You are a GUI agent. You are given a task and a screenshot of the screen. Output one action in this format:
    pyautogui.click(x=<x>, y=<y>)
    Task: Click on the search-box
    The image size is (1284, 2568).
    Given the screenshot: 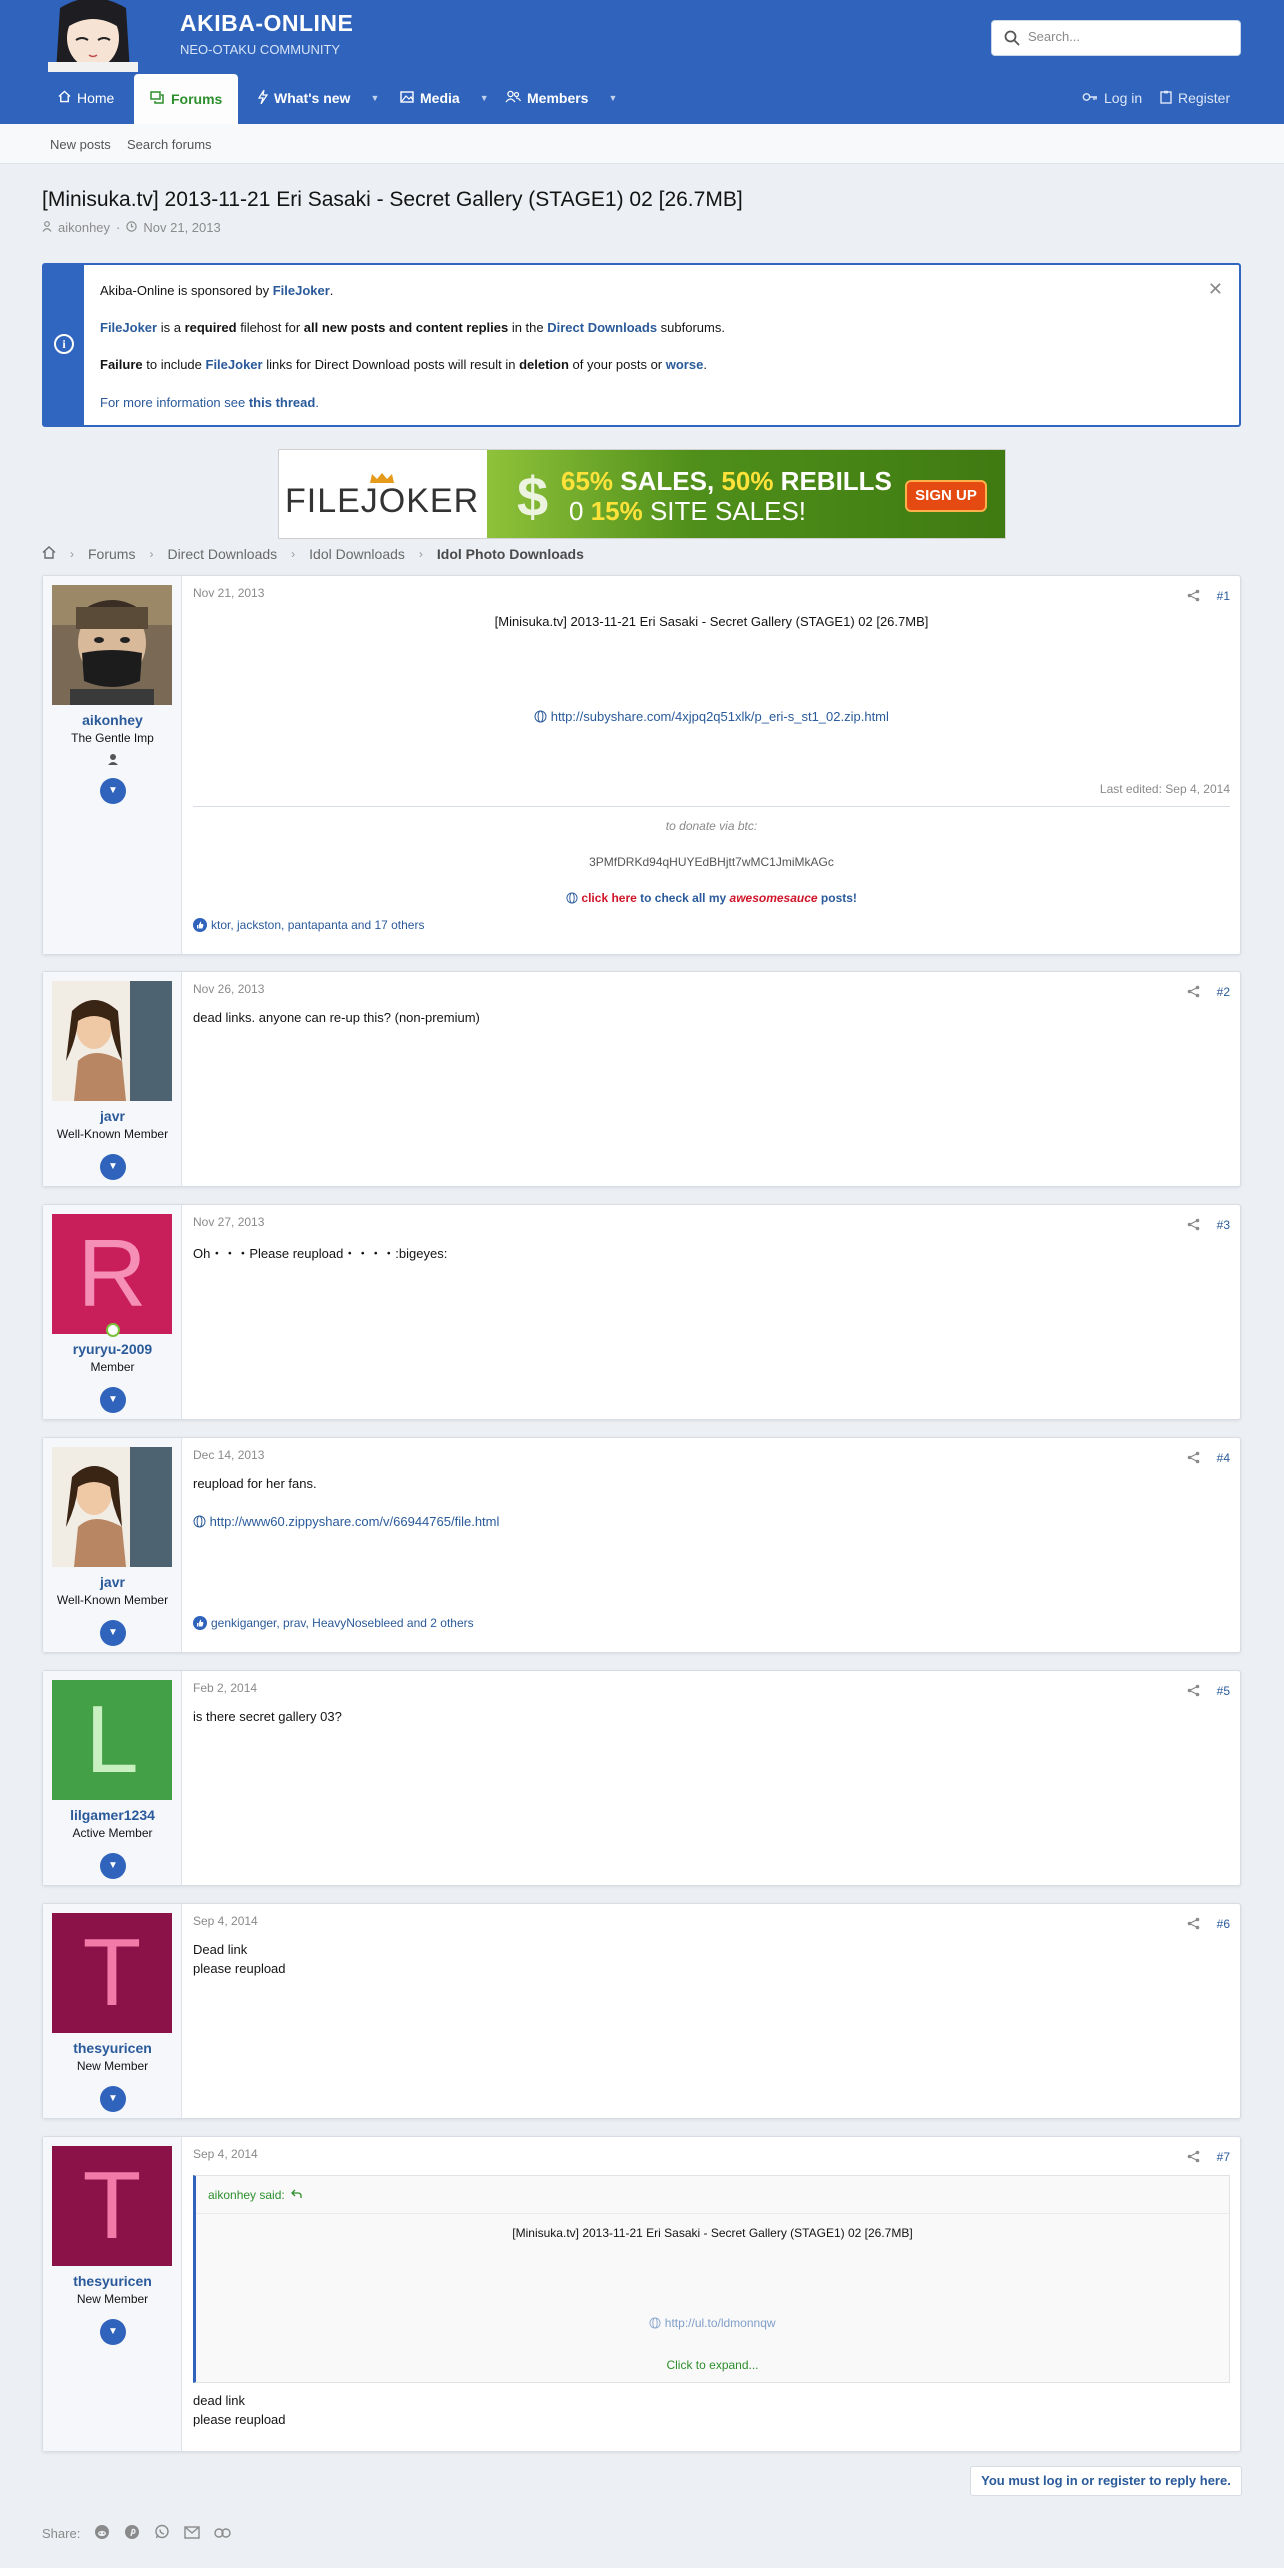 What is the action you would take?
    pyautogui.click(x=1116, y=38)
    